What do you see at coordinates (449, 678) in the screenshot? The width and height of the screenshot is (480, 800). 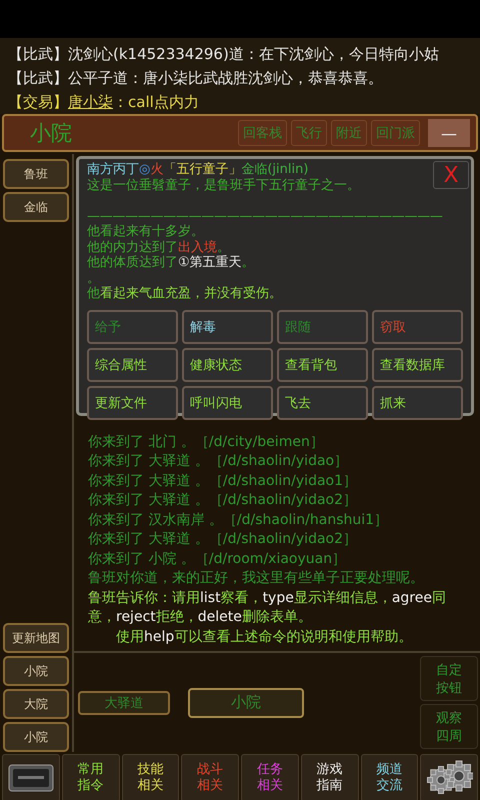 I see `side-button: 自定 按钮` at bounding box center [449, 678].